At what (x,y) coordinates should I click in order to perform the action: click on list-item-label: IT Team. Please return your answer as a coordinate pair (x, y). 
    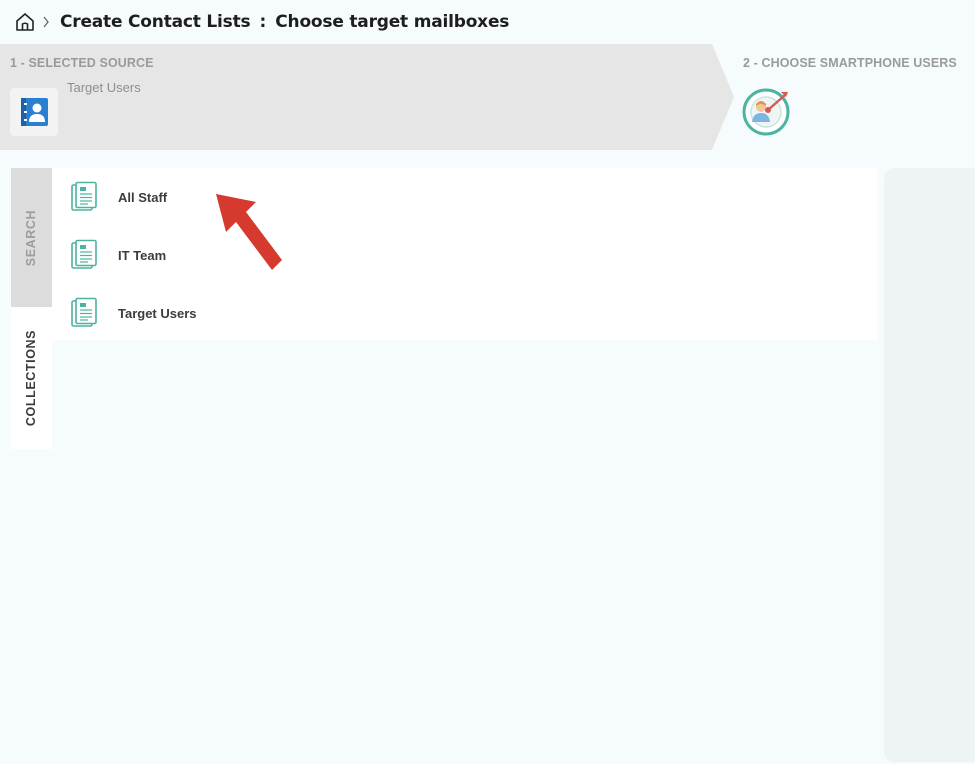
    Looking at the image, I should click on (142, 255).